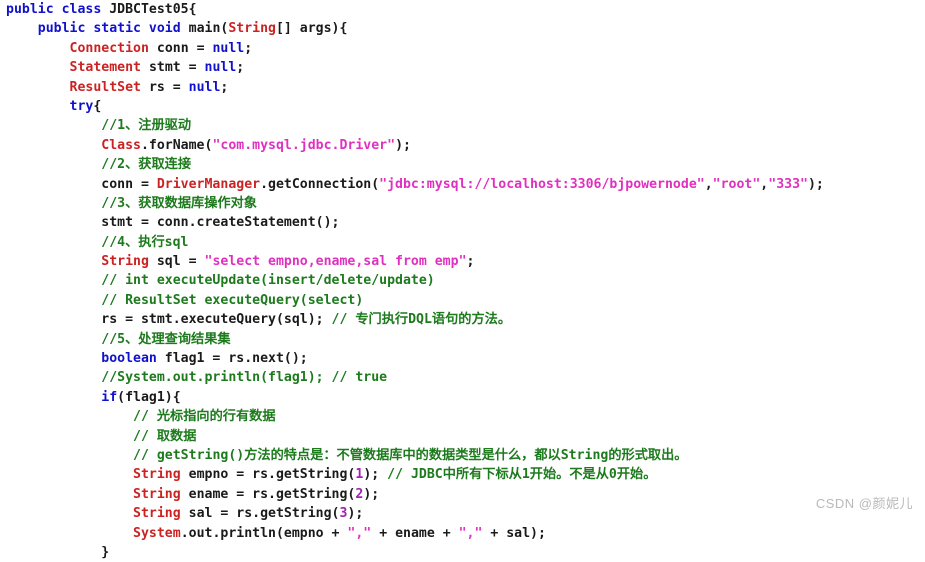 This screenshot has width=925, height=562. I want to click on code-token-cmt: //2、获取连接, so click(146, 165).